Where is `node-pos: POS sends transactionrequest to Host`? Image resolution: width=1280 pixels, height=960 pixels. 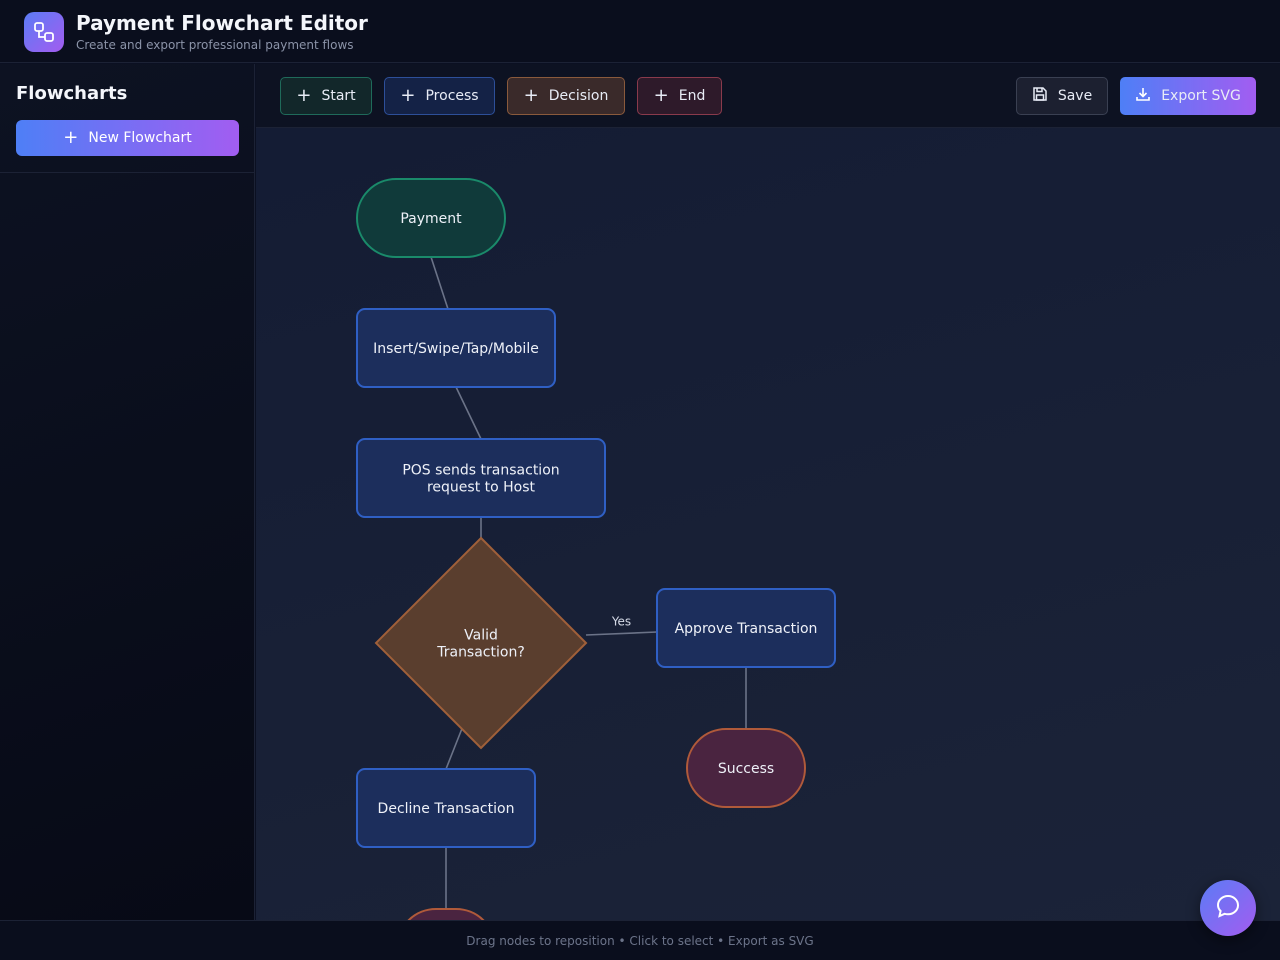 node-pos: POS sends transactionrequest to Host is located at coordinates (481, 478).